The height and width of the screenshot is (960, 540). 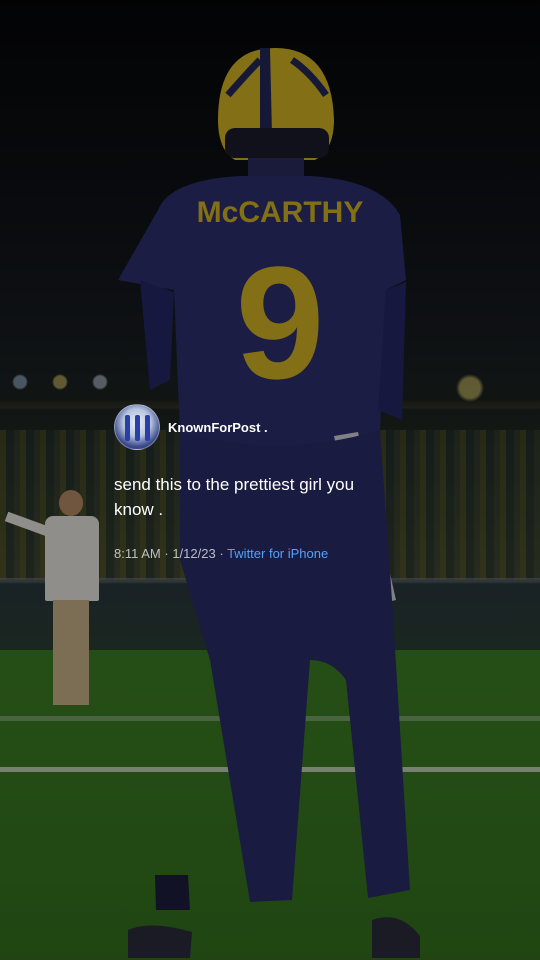 I want to click on tweet-meta: 8:11 AM · 1/12/23 · Twitter for iPhone, so click(x=264, y=553).